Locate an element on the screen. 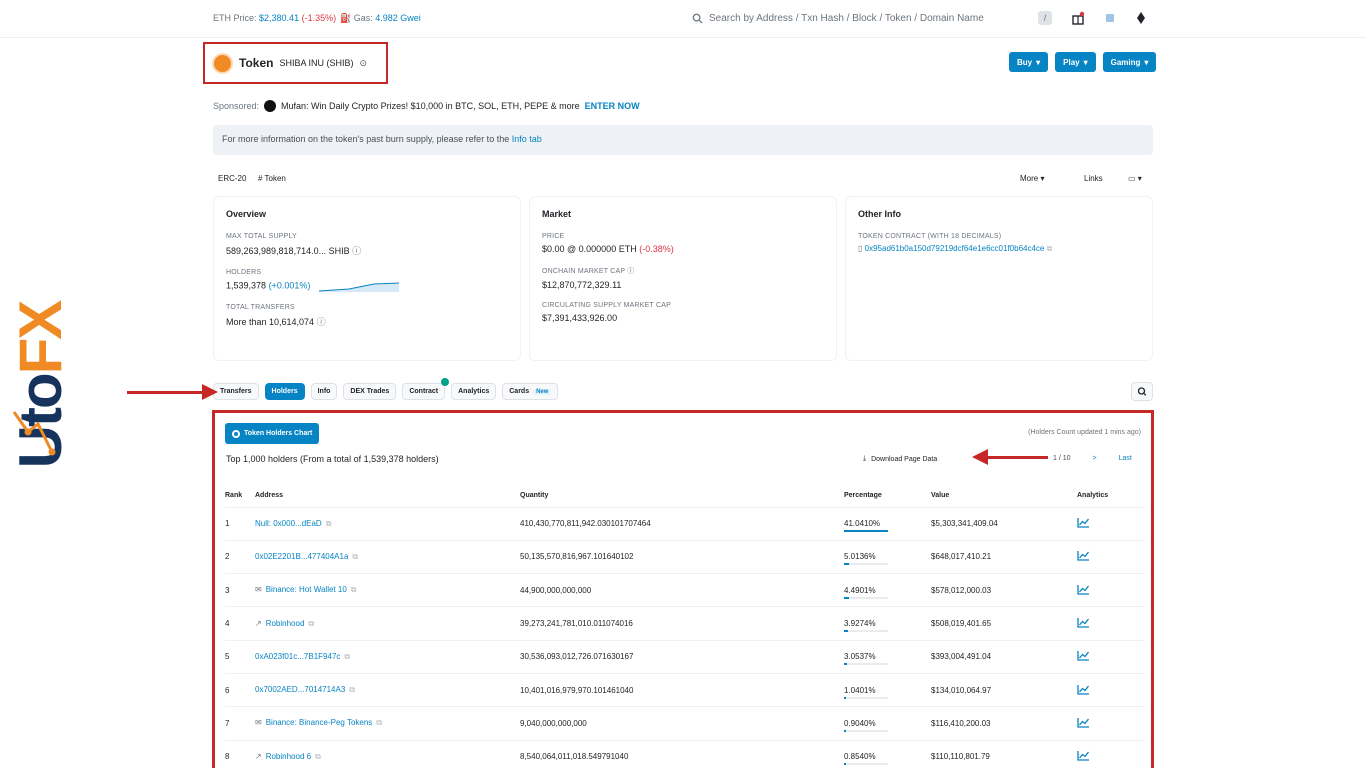  last-page-button: Last is located at coordinates (1125, 458).